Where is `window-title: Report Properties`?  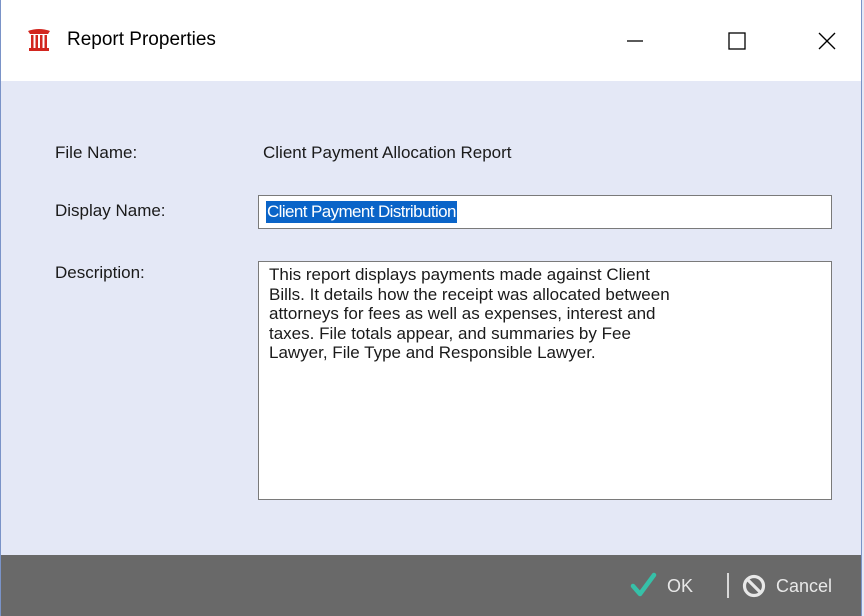
window-title: Report Properties is located at coordinates (141, 39).